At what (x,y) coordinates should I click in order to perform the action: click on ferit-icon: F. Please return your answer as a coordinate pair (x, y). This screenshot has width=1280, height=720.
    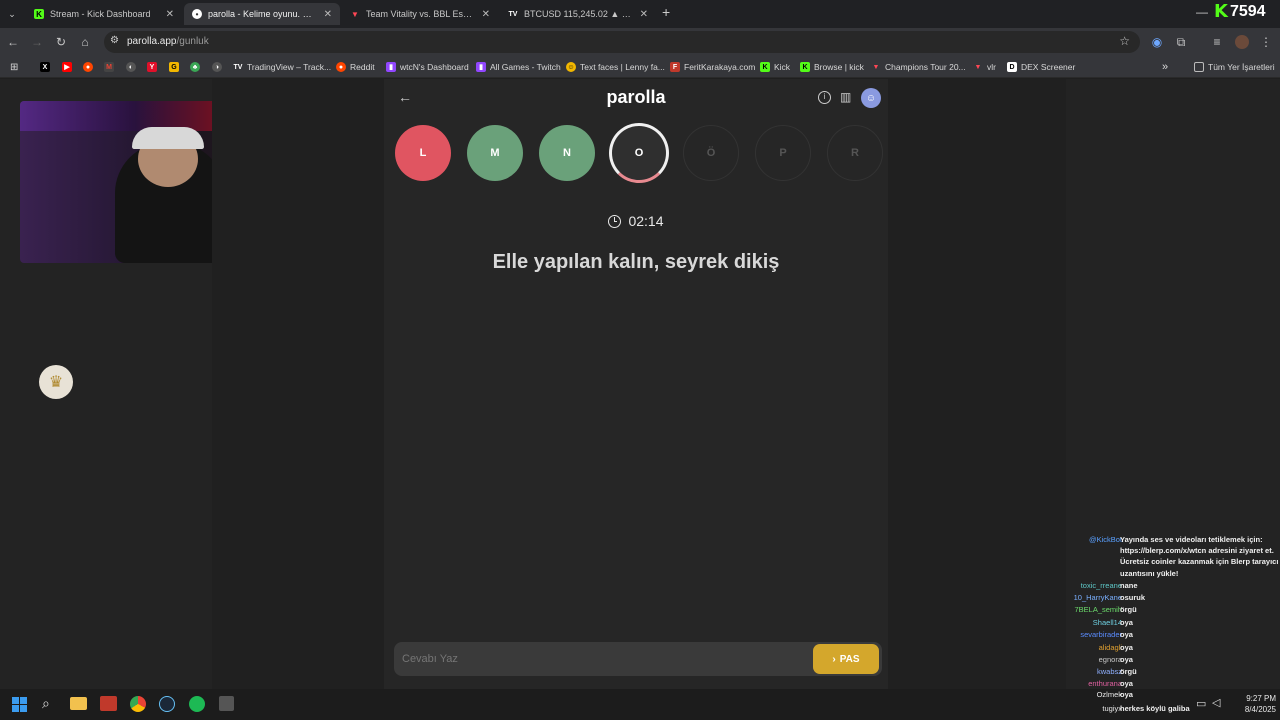
    Looking at the image, I should click on (675, 67).